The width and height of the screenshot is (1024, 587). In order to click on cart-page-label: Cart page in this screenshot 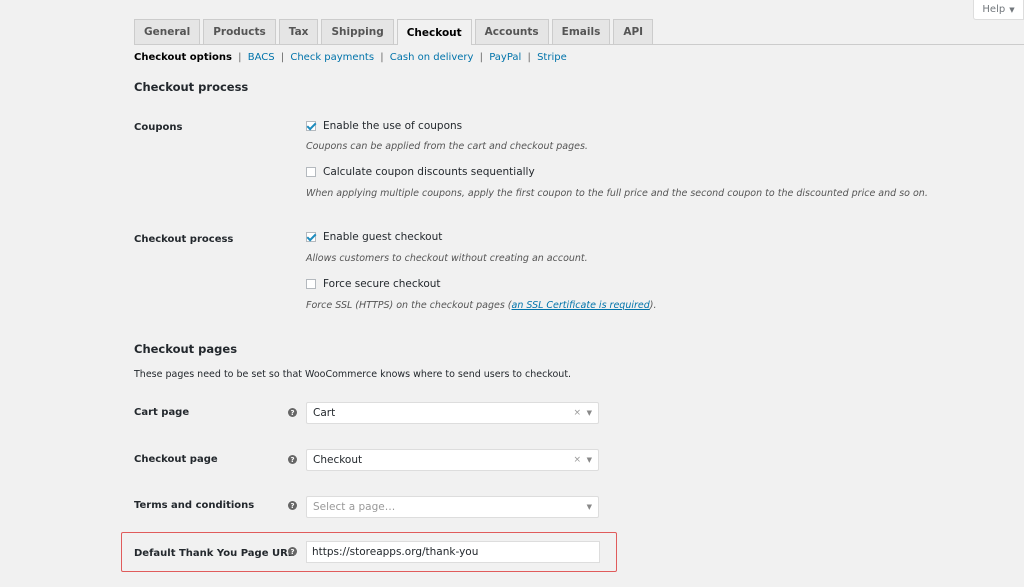, I will do `click(162, 412)`.